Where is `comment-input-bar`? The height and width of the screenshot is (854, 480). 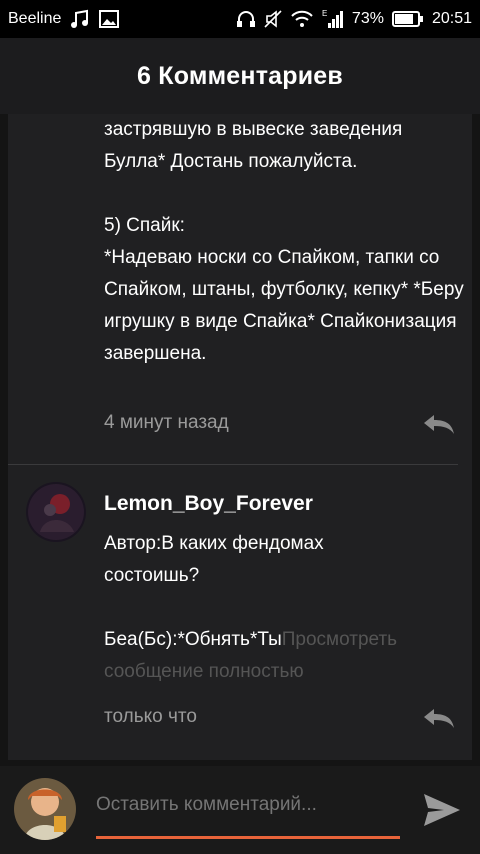
comment-input-bar is located at coordinates (240, 810).